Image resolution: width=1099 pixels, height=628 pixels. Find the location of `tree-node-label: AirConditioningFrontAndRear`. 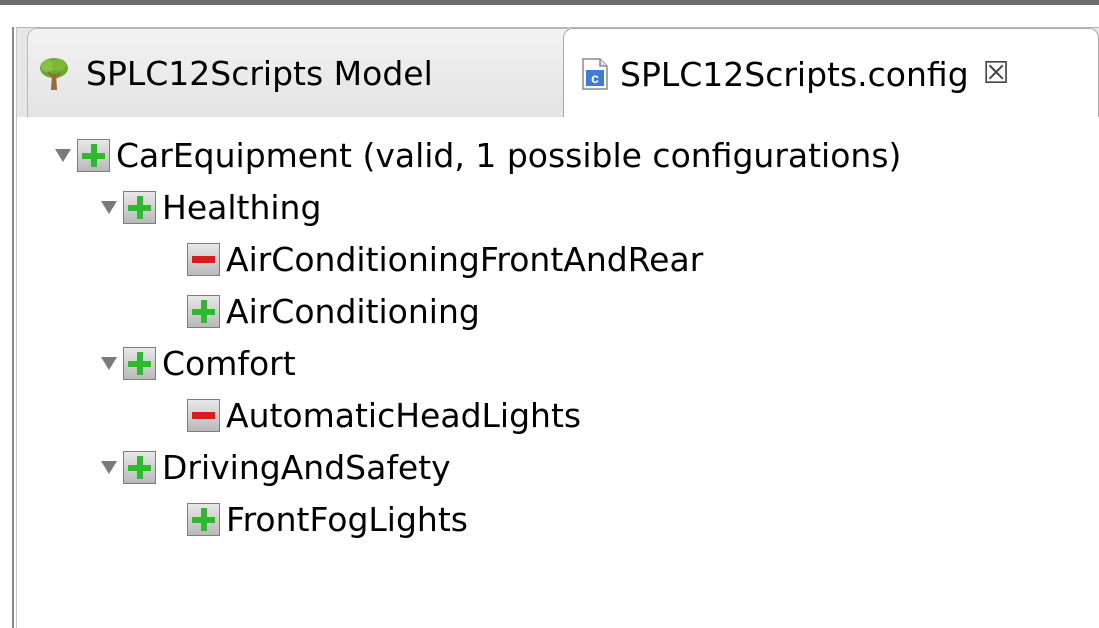

tree-node-label: AirConditioningFrontAndRear is located at coordinates (465, 259).